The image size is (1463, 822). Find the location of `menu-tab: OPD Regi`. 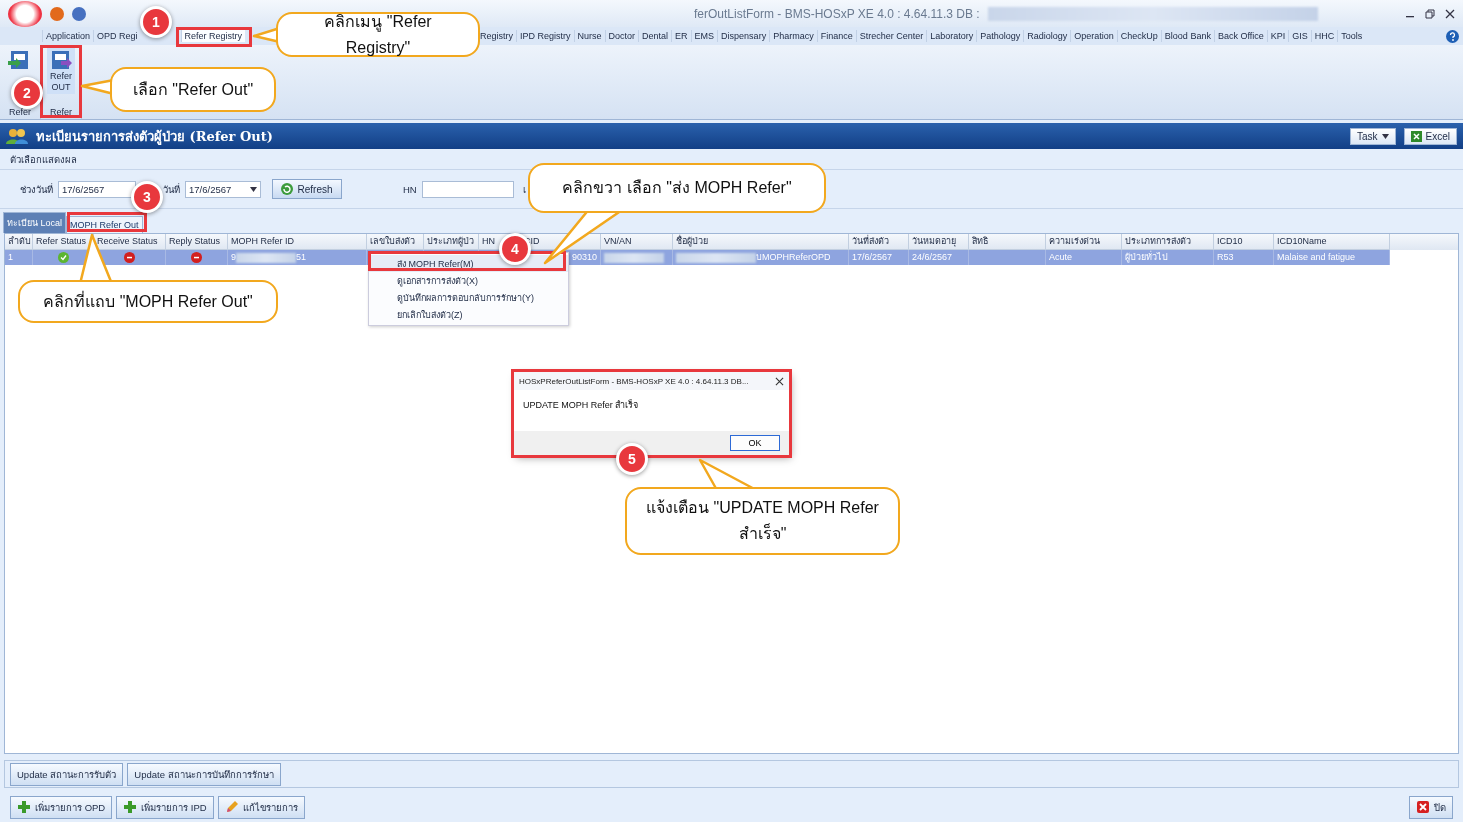

menu-tab: OPD Regi is located at coordinates (117, 36).